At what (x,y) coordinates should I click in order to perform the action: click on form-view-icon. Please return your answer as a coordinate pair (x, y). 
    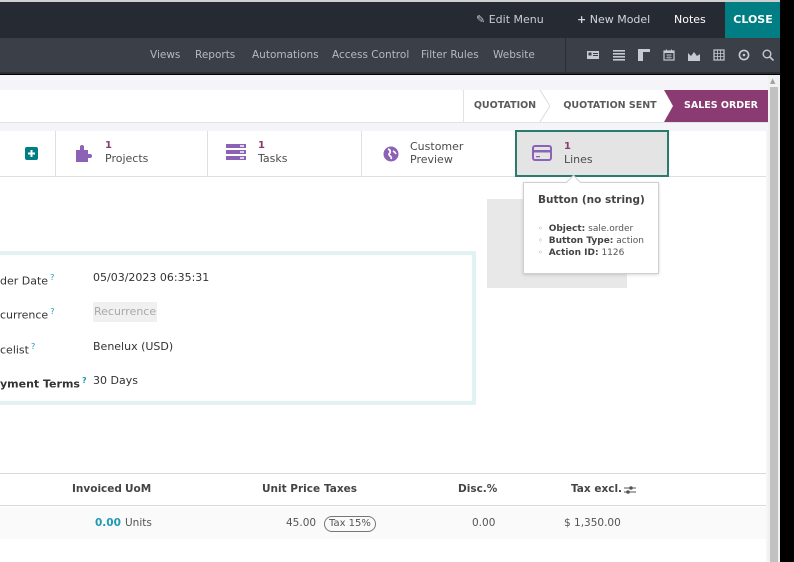
    Looking at the image, I should click on (593, 55).